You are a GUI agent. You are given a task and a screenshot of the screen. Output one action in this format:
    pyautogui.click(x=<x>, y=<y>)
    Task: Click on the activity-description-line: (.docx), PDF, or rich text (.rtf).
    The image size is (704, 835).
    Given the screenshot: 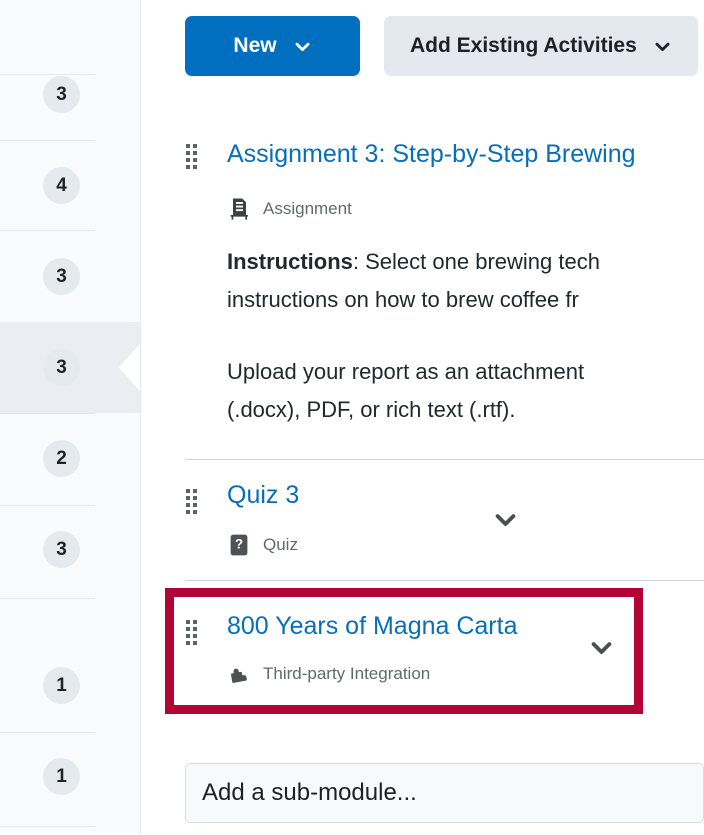 What is the action you would take?
    pyautogui.click(x=371, y=409)
    